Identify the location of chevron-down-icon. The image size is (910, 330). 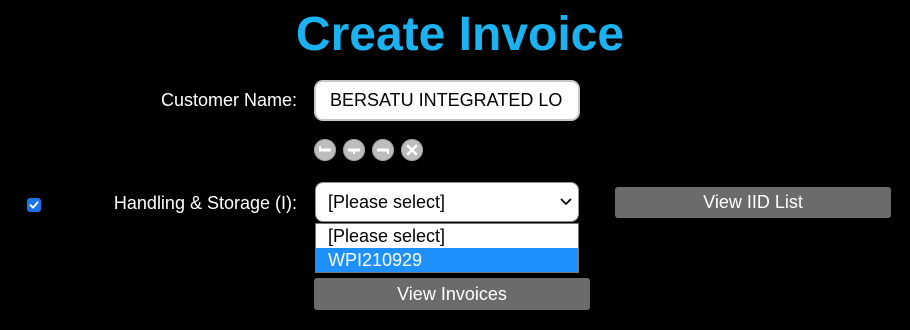
(566, 201).